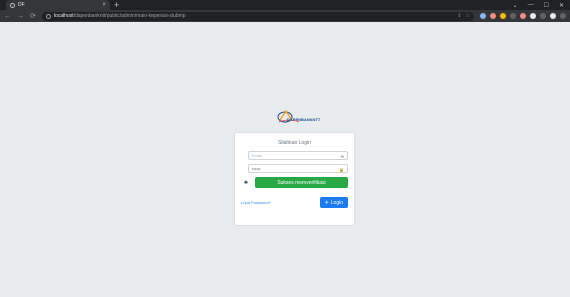  What do you see at coordinates (256, 202) in the screenshot?
I see `forgot-password-link: Lupa Password?` at bounding box center [256, 202].